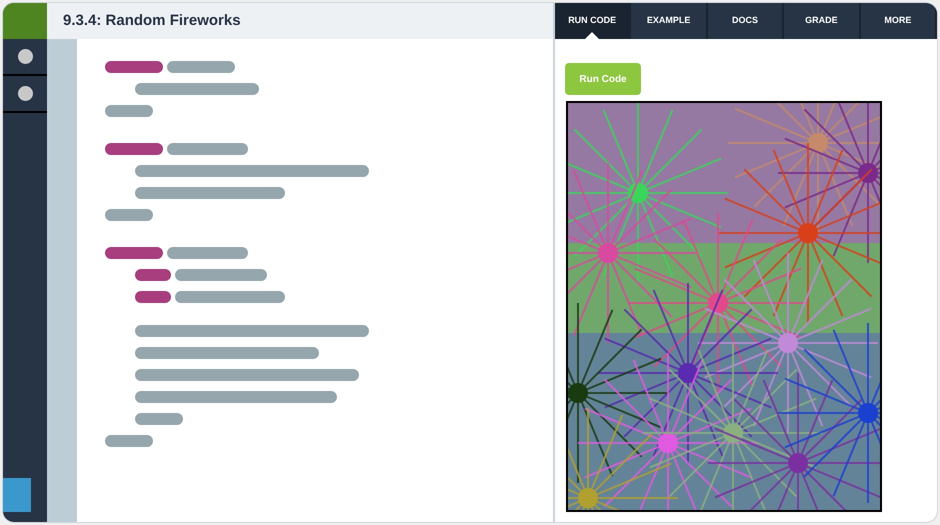 The image size is (940, 525). I want to click on editor-title: 9.3.4: Random Fireworks, so click(152, 20).